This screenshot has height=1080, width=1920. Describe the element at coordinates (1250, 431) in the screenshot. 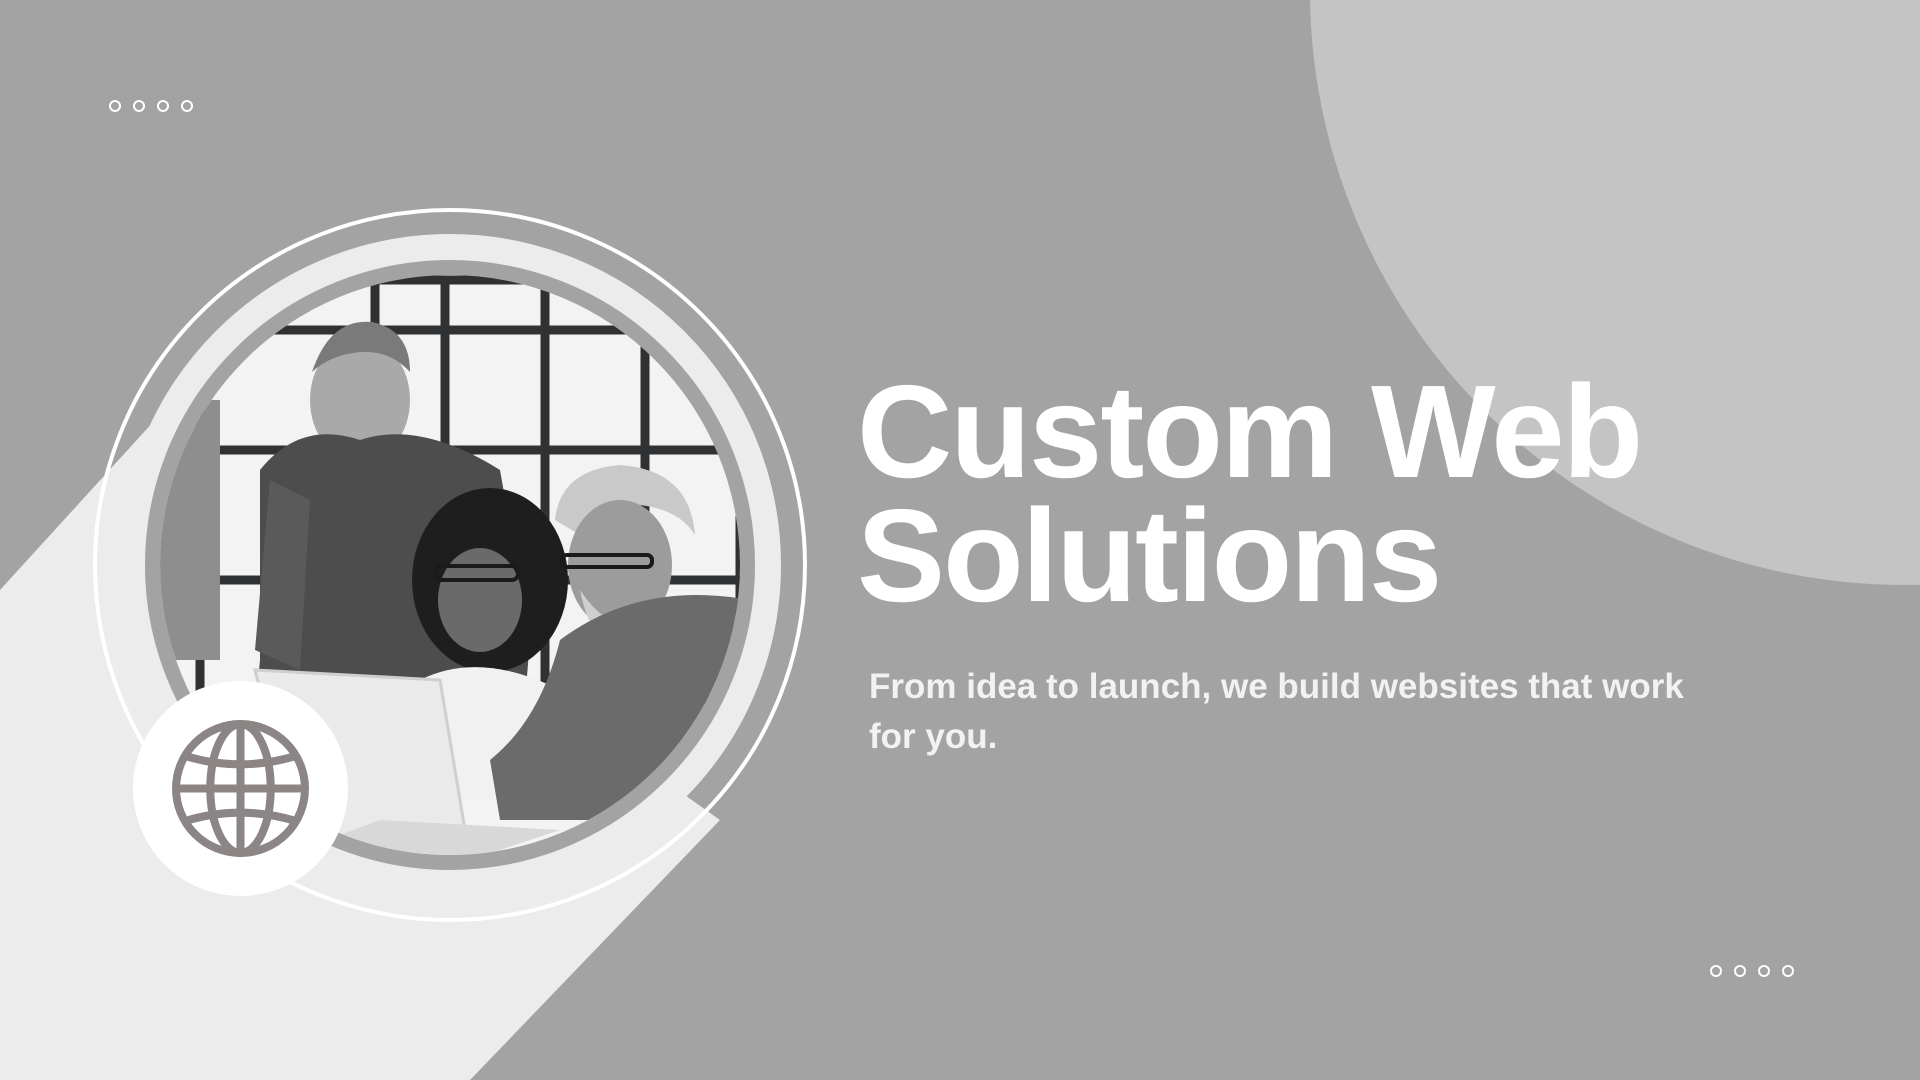

I see `title-line-1: Custom Web` at that location.